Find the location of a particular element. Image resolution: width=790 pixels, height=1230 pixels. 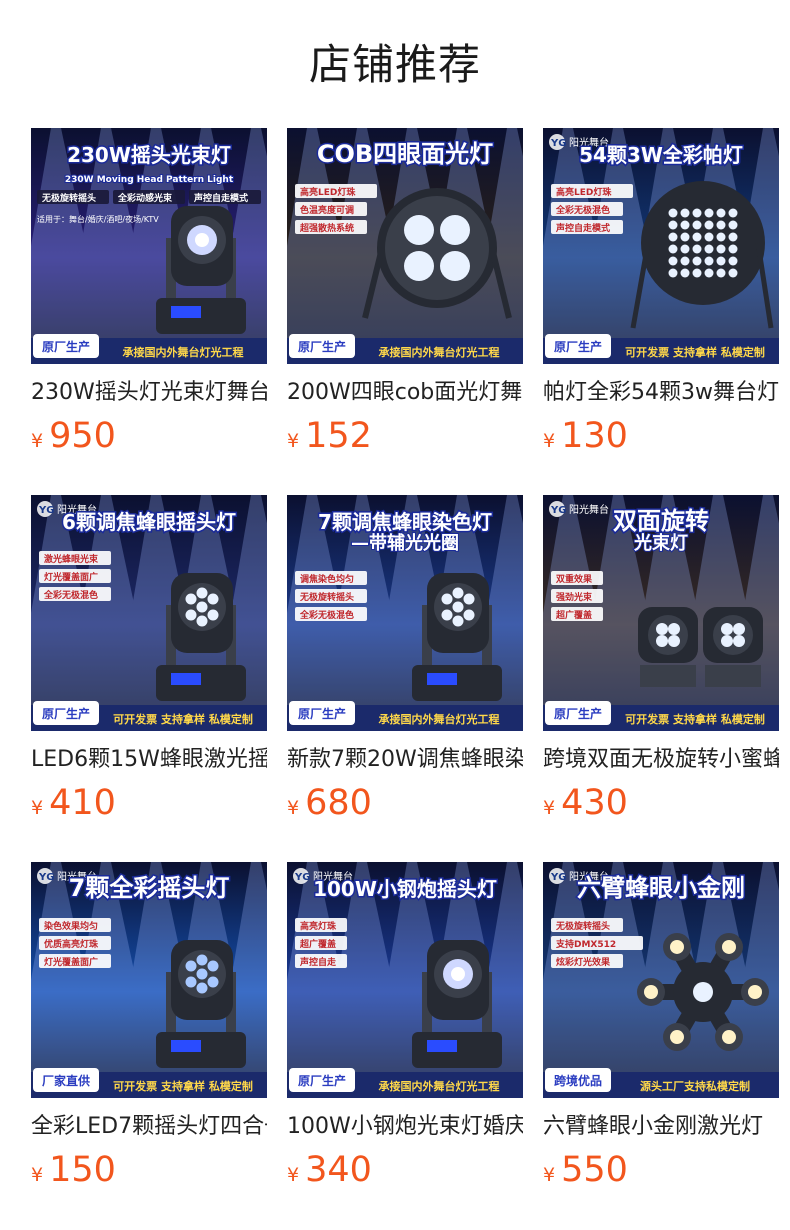

feature-tag: 声控自走 is located at coordinates (321, 961).